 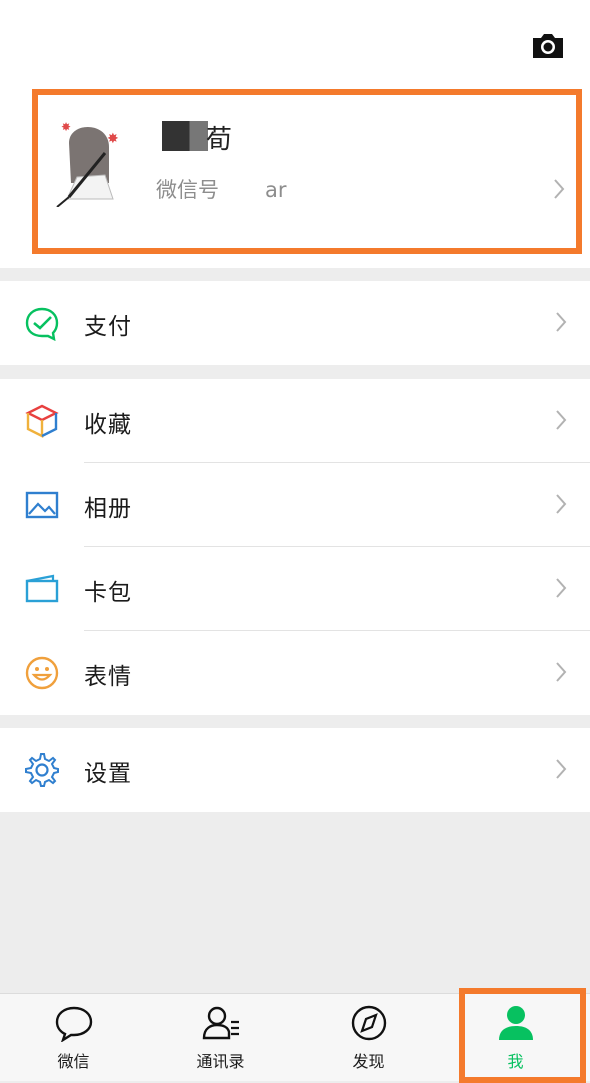 What do you see at coordinates (42, 588) in the screenshot?
I see `card-wallet-icon` at bounding box center [42, 588].